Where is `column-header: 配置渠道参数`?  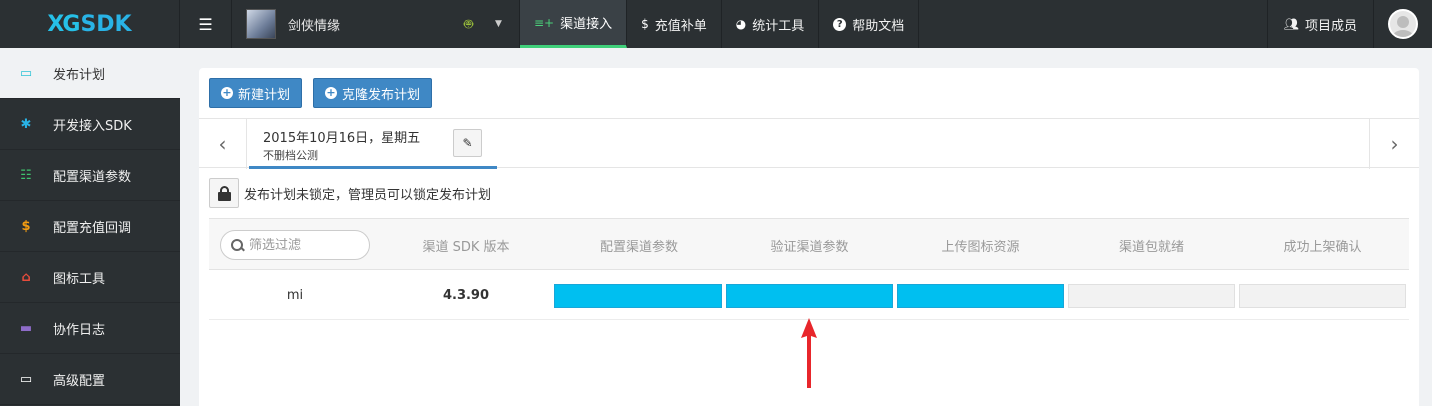
column-header: 配置渠道参数 is located at coordinates (638, 247).